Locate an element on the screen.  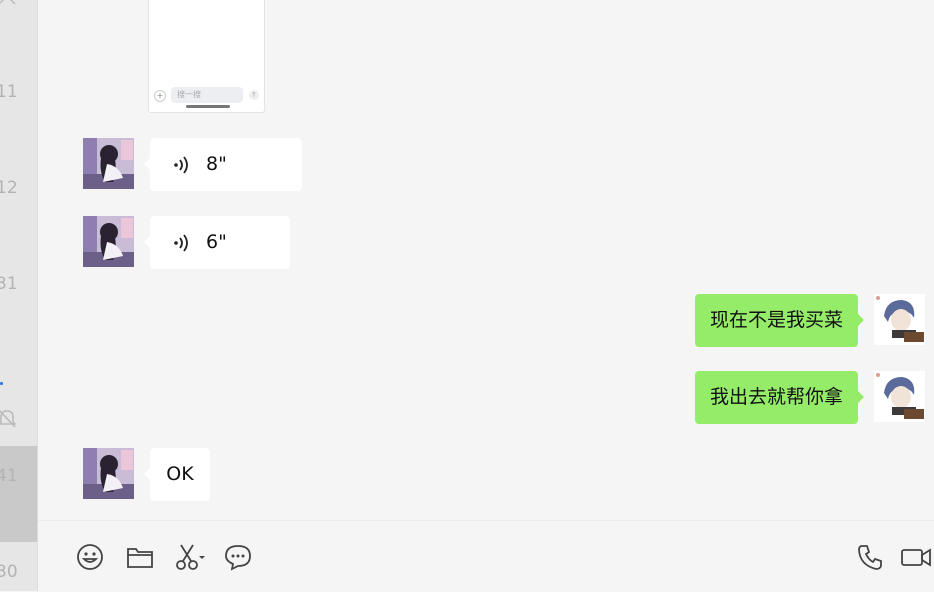
incoming-message-bubble: OK is located at coordinates (177, 474).